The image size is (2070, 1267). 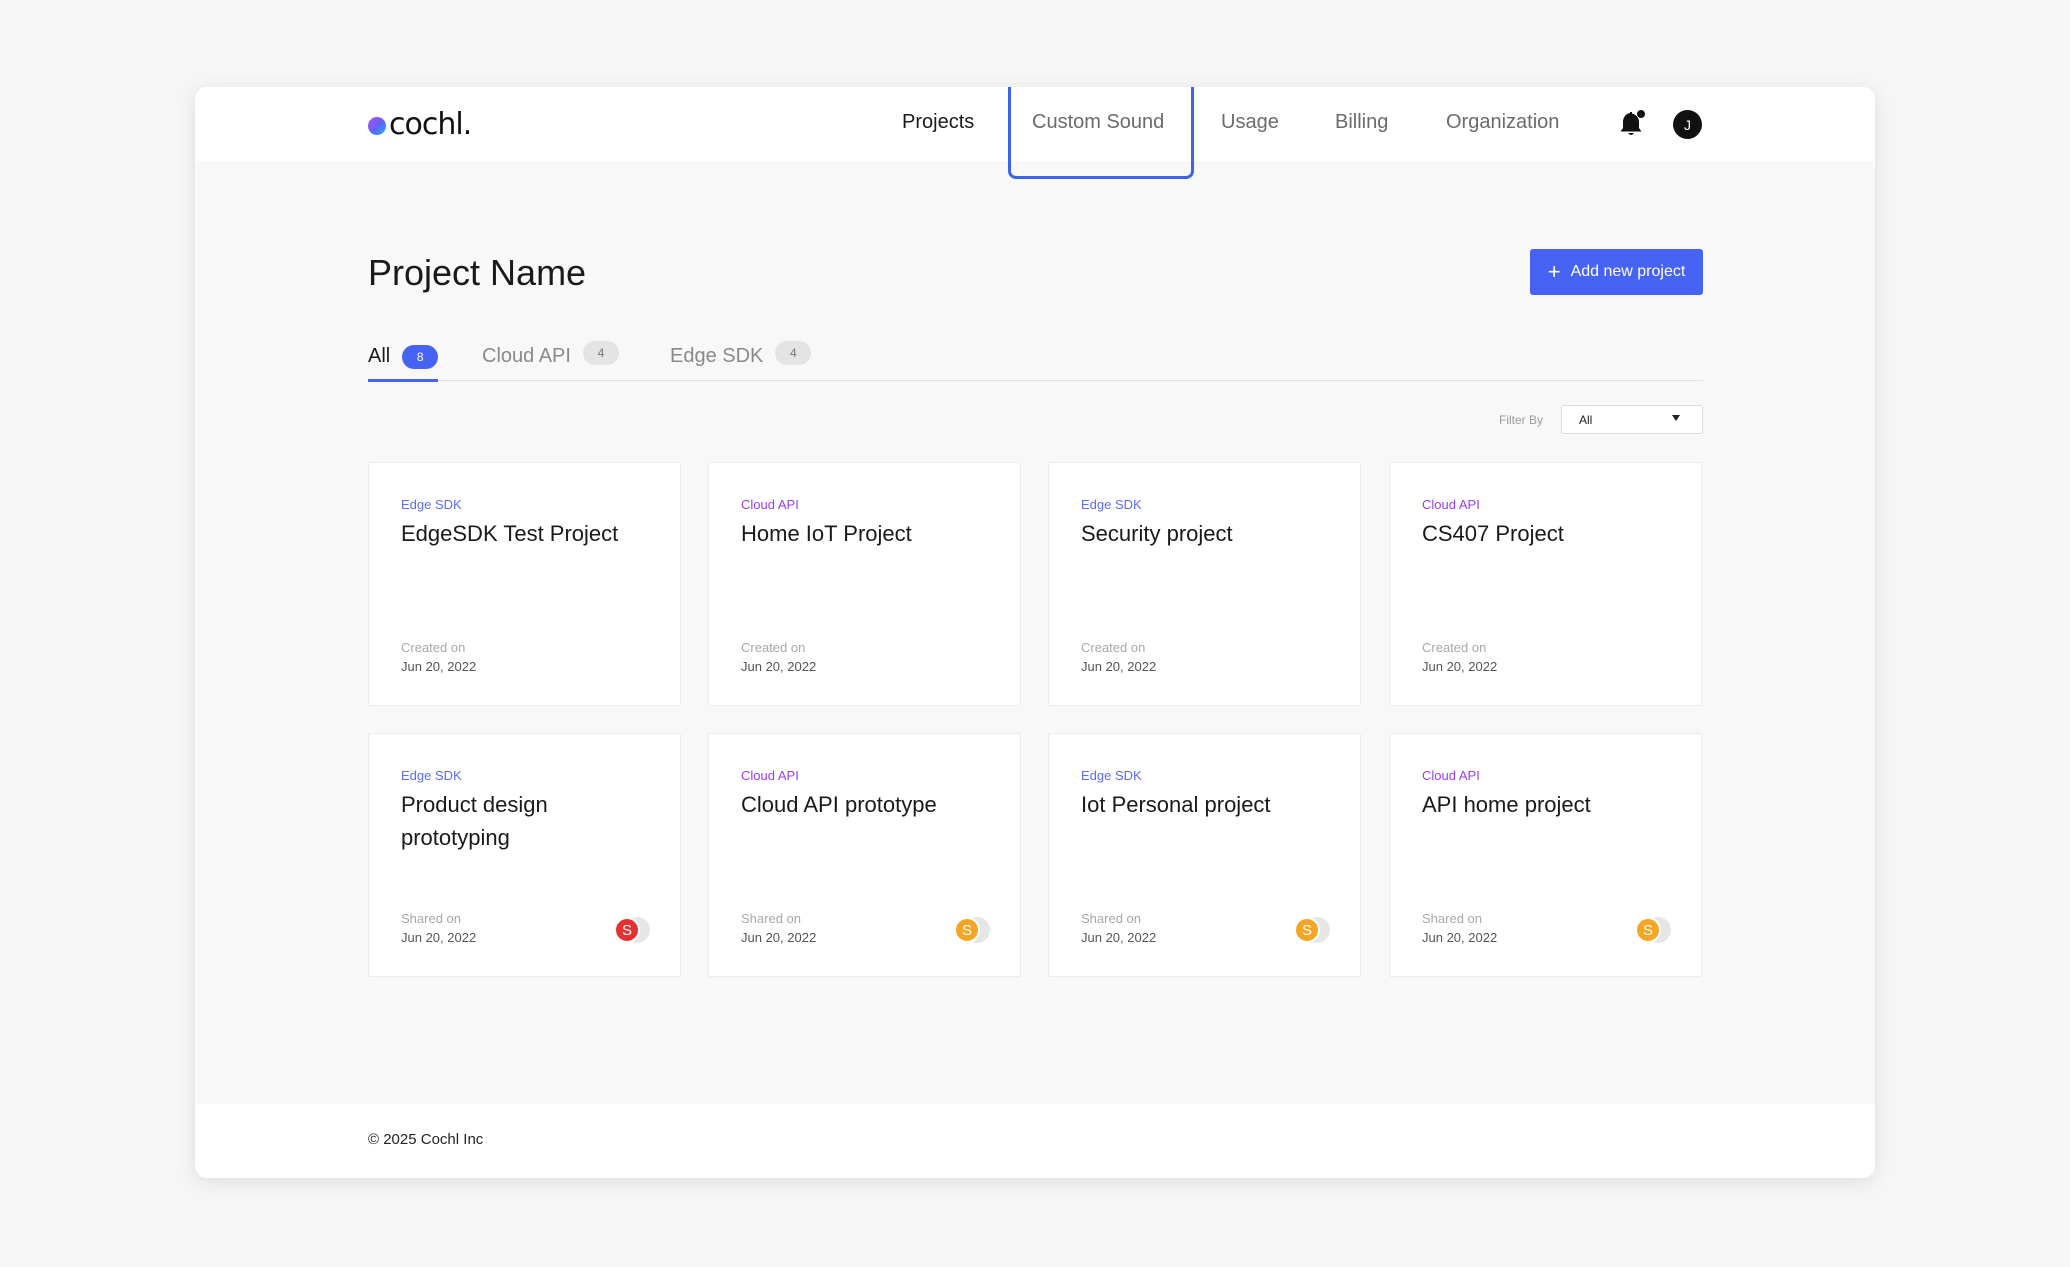 I want to click on card-title: Security project, so click(x=1157, y=533).